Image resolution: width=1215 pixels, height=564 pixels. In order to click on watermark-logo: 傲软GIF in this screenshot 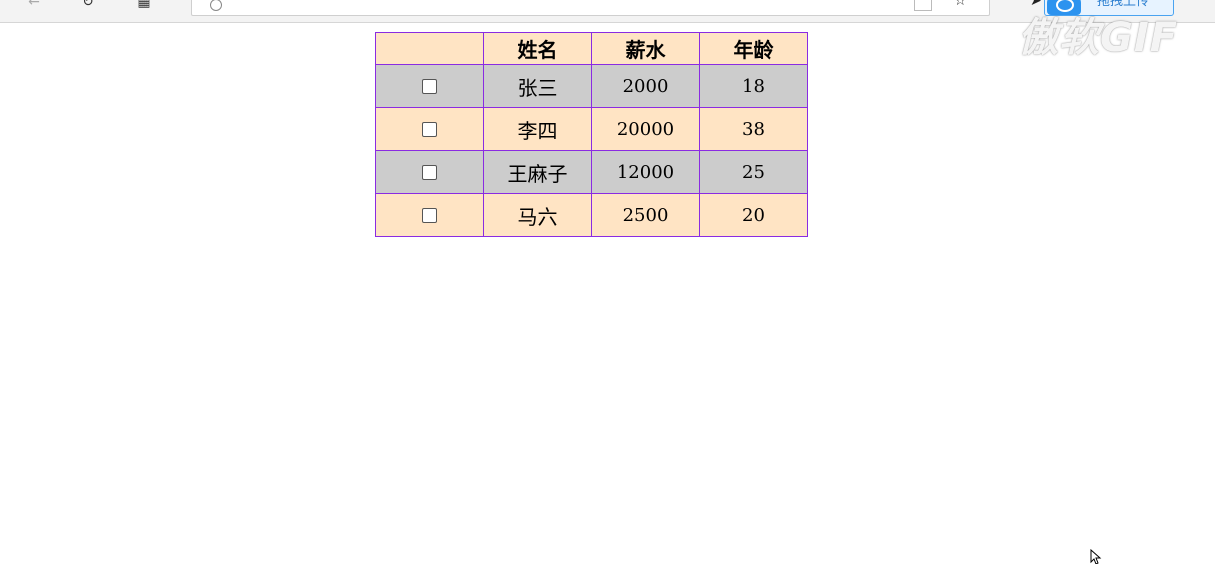, I will do `click(1098, 38)`.